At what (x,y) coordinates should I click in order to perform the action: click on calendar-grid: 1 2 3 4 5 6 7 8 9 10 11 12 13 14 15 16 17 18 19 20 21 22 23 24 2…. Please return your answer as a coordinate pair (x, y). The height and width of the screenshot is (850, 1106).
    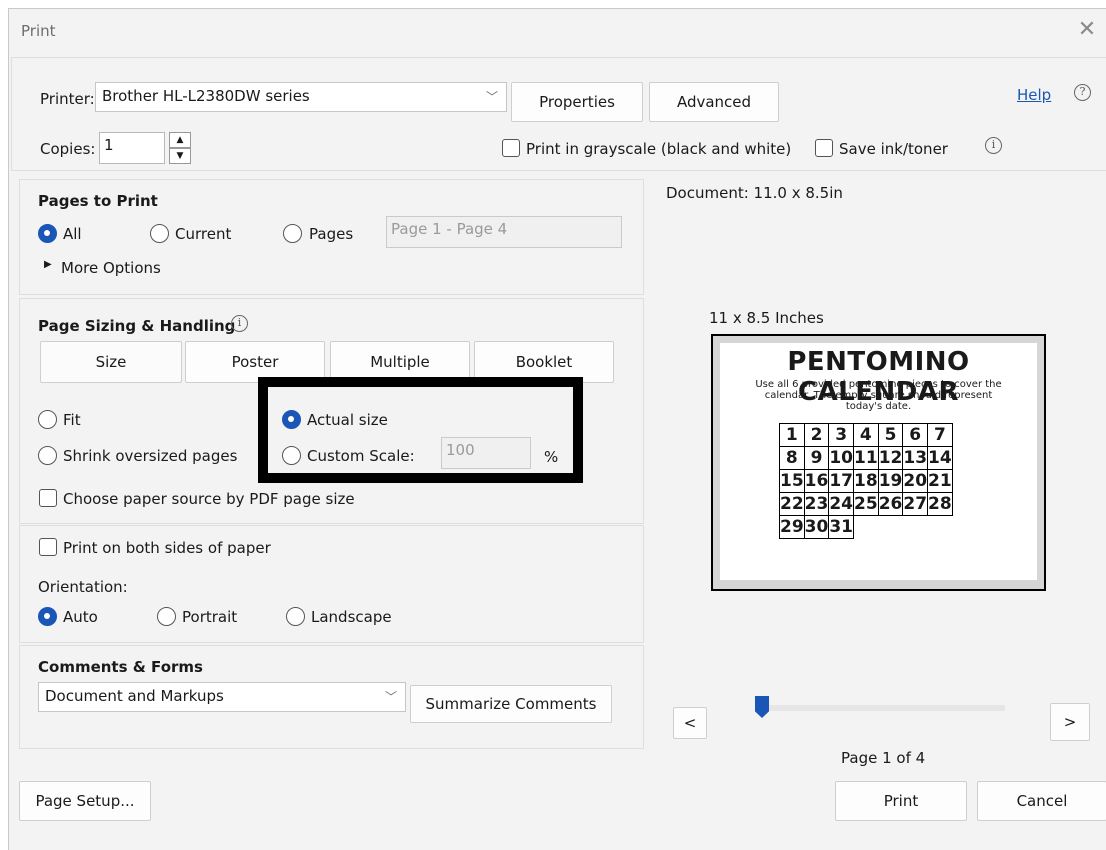
    Looking at the image, I should click on (866, 481).